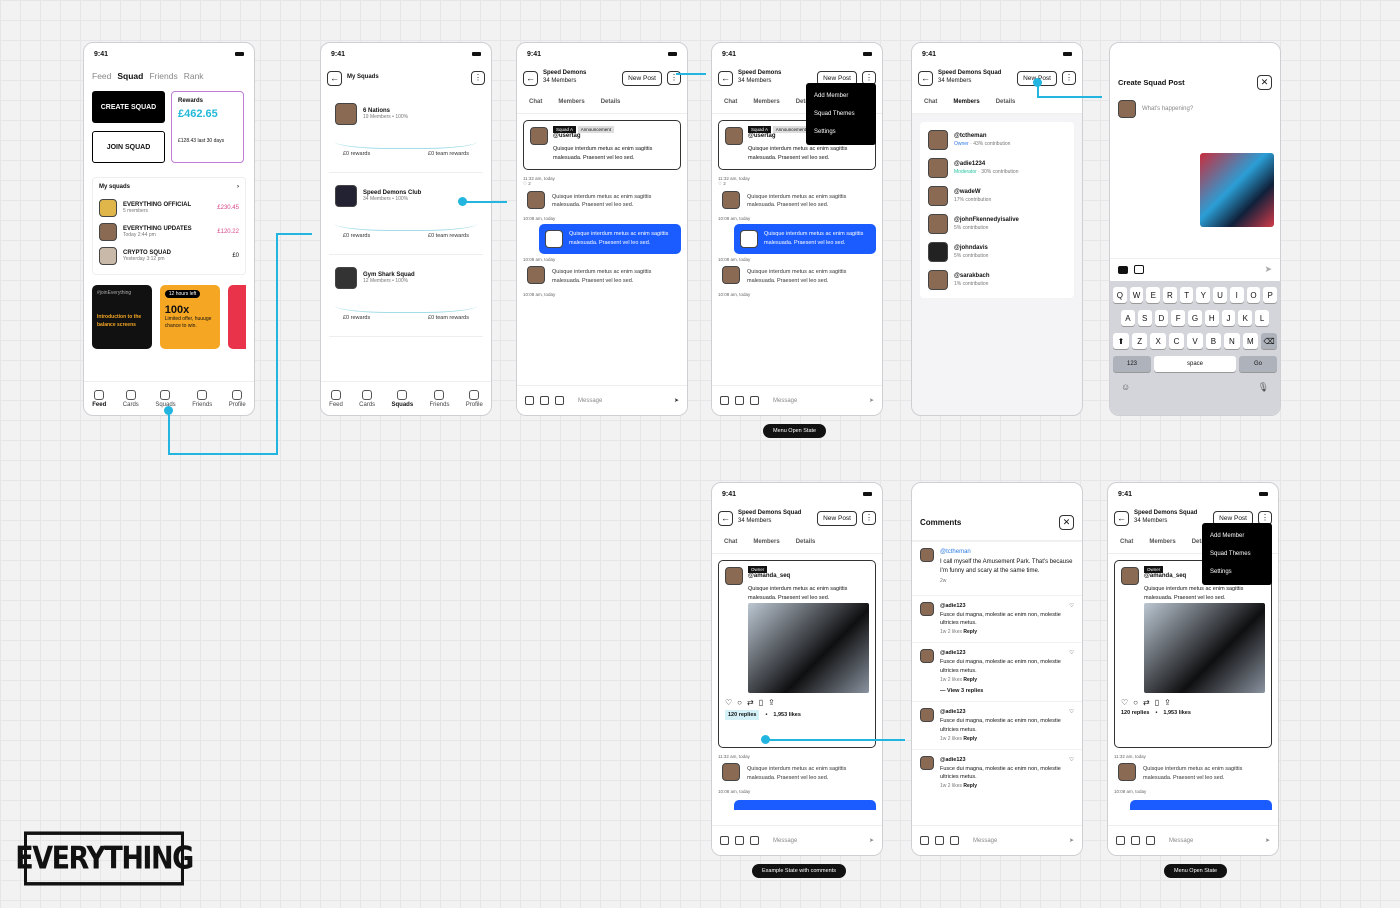 Image resolution: width=1400 pixels, height=908 pixels. I want to click on key-z: Z, so click(1140, 341).